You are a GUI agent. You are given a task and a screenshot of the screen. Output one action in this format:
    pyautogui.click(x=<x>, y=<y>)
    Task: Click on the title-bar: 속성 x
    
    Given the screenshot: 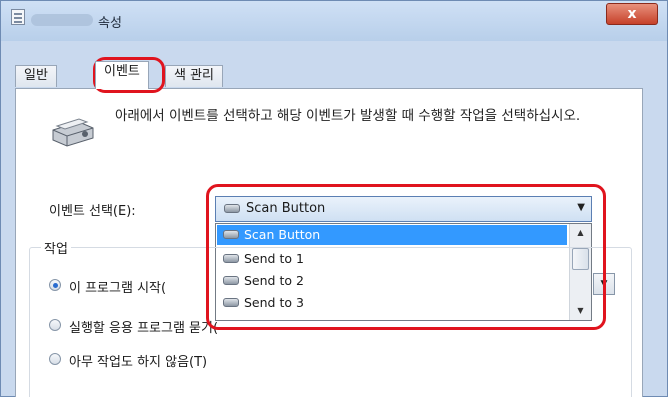 What is the action you would take?
    pyautogui.click(x=334, y=21)
    